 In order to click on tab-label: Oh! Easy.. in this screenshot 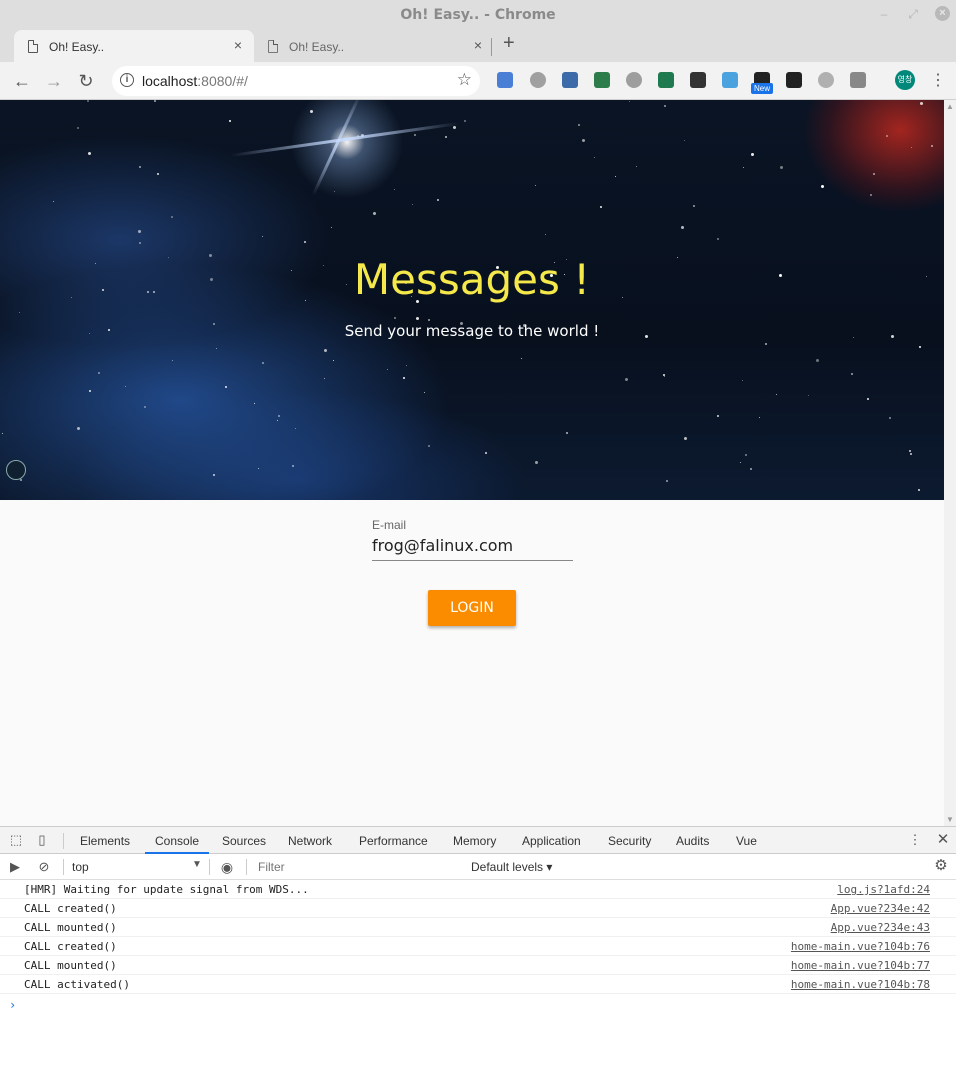, I will do `click(317, 47)`.